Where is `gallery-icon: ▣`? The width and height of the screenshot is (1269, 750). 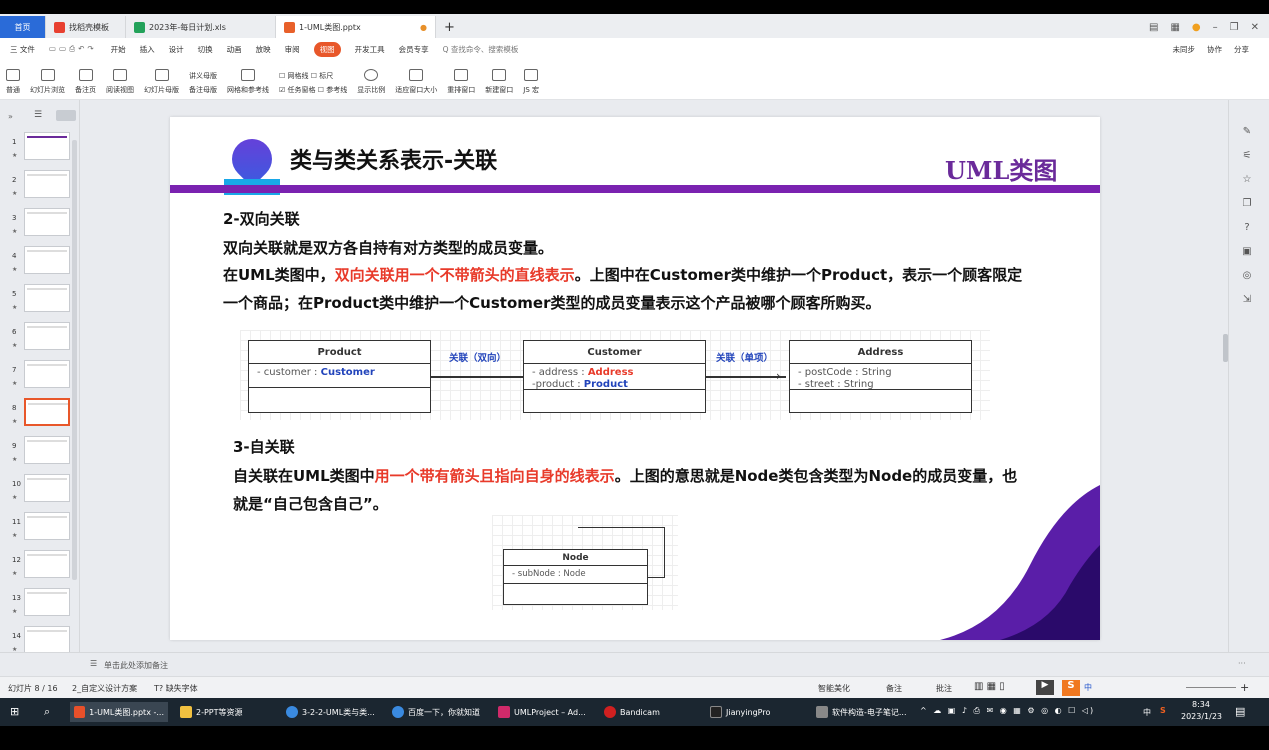
gallery-icon: ▣ is located at coordinates (1247, 252).